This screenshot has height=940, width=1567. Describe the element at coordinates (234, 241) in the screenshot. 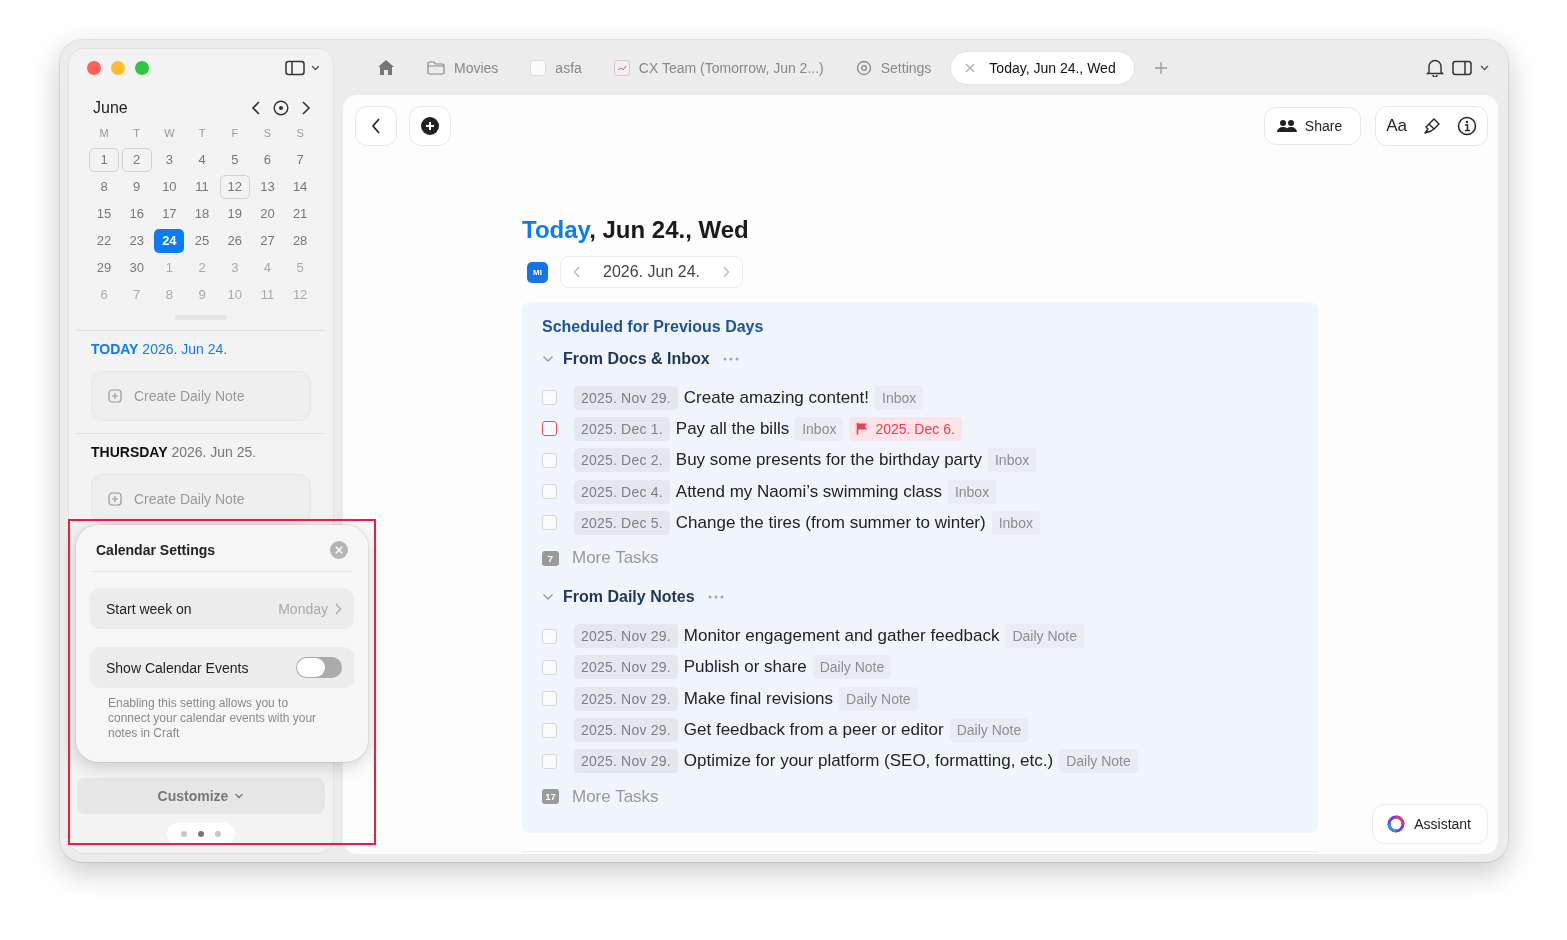

I see `calendar-day: 26` at that location.